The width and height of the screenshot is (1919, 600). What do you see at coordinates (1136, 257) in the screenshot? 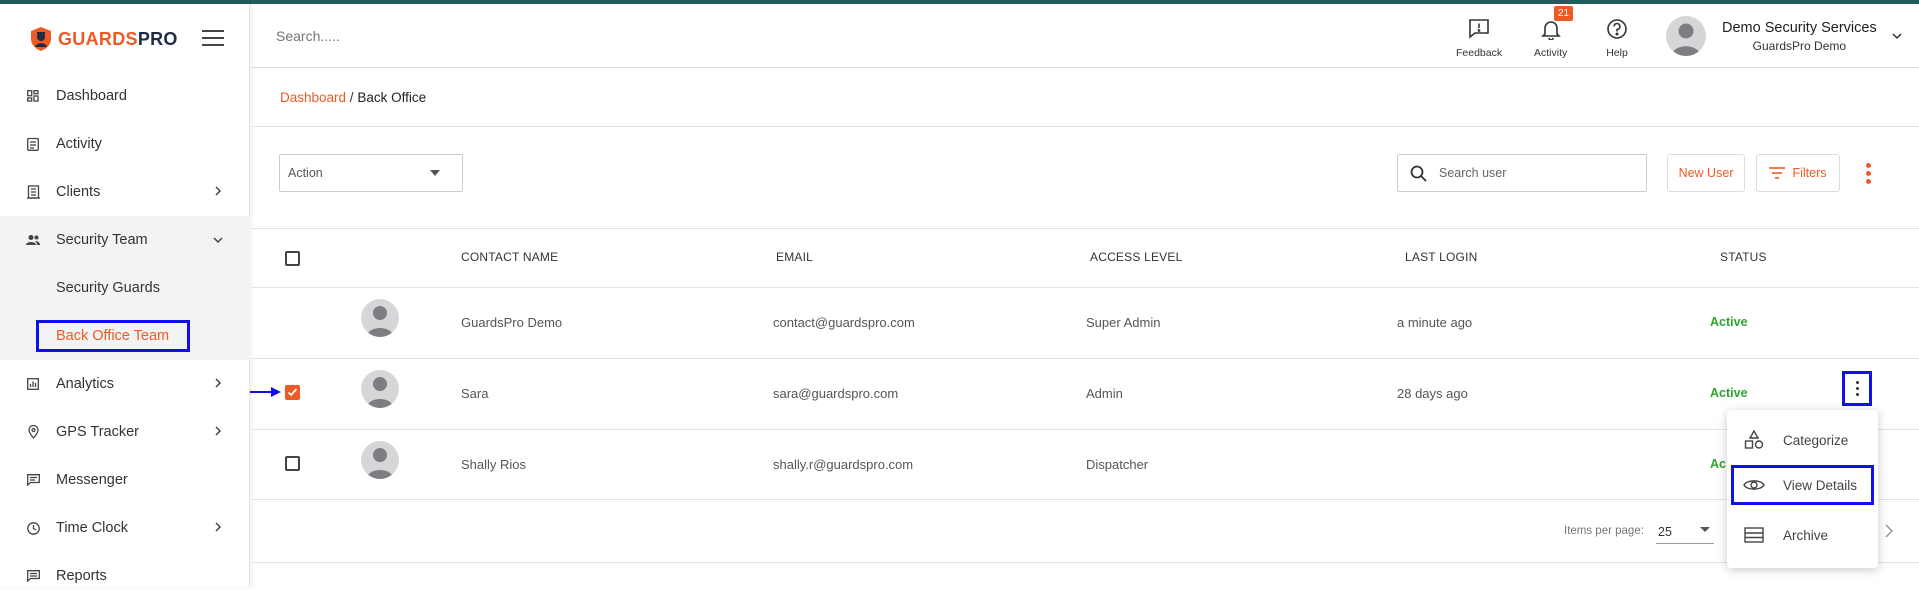
I see `column-header-access-level: ACCESS LEVEL` at bounding box center [1136, 257].